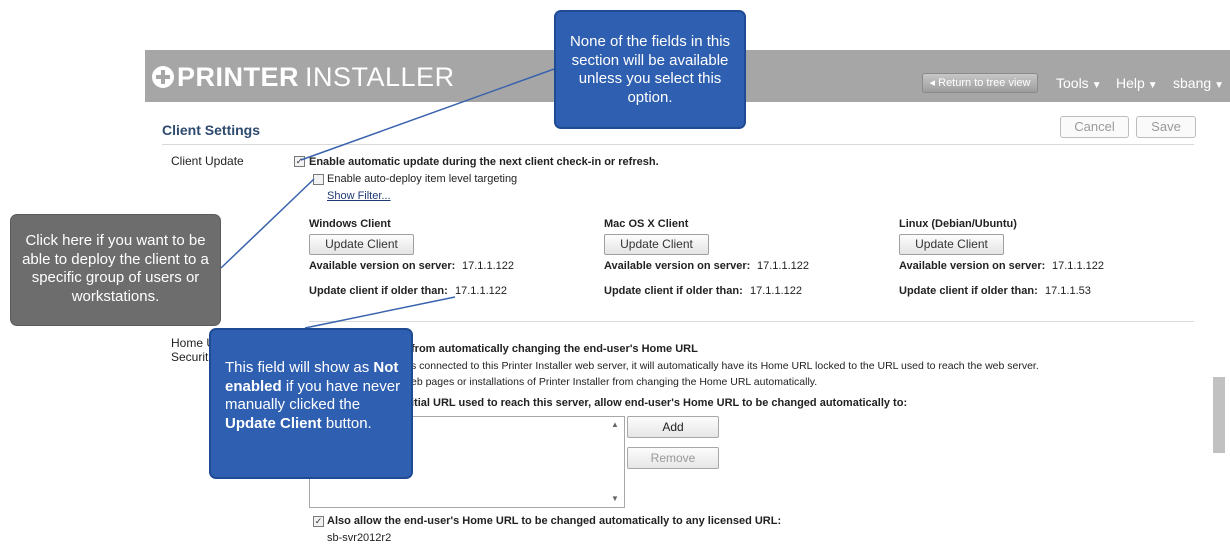 The image size is (1230, 555). What do you see at coordinates (346, 423) in the screenshot?
I see `callout-text-3: button.` at bounding box center [346, 423].